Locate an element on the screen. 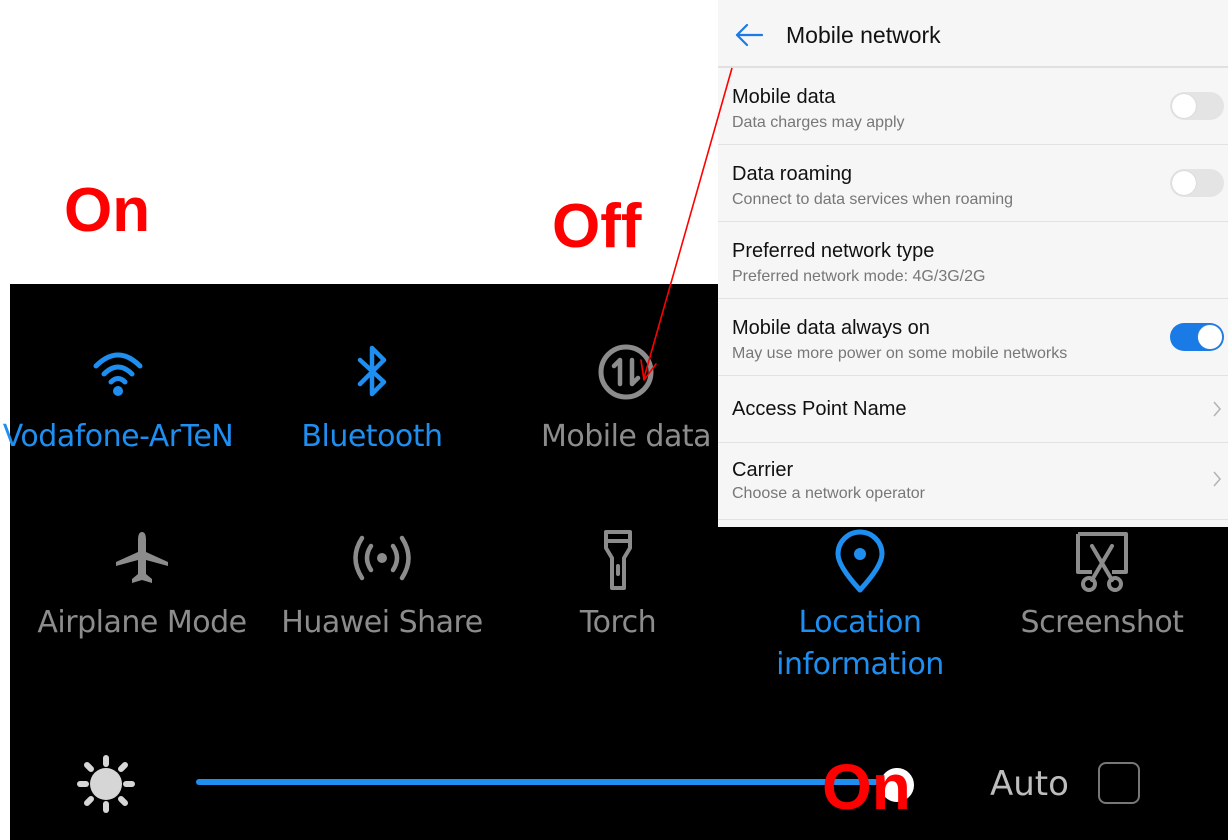 The width and height of the screenshot is (1228, 840). annotation-on-label: On is located at coordinates (107, 210).